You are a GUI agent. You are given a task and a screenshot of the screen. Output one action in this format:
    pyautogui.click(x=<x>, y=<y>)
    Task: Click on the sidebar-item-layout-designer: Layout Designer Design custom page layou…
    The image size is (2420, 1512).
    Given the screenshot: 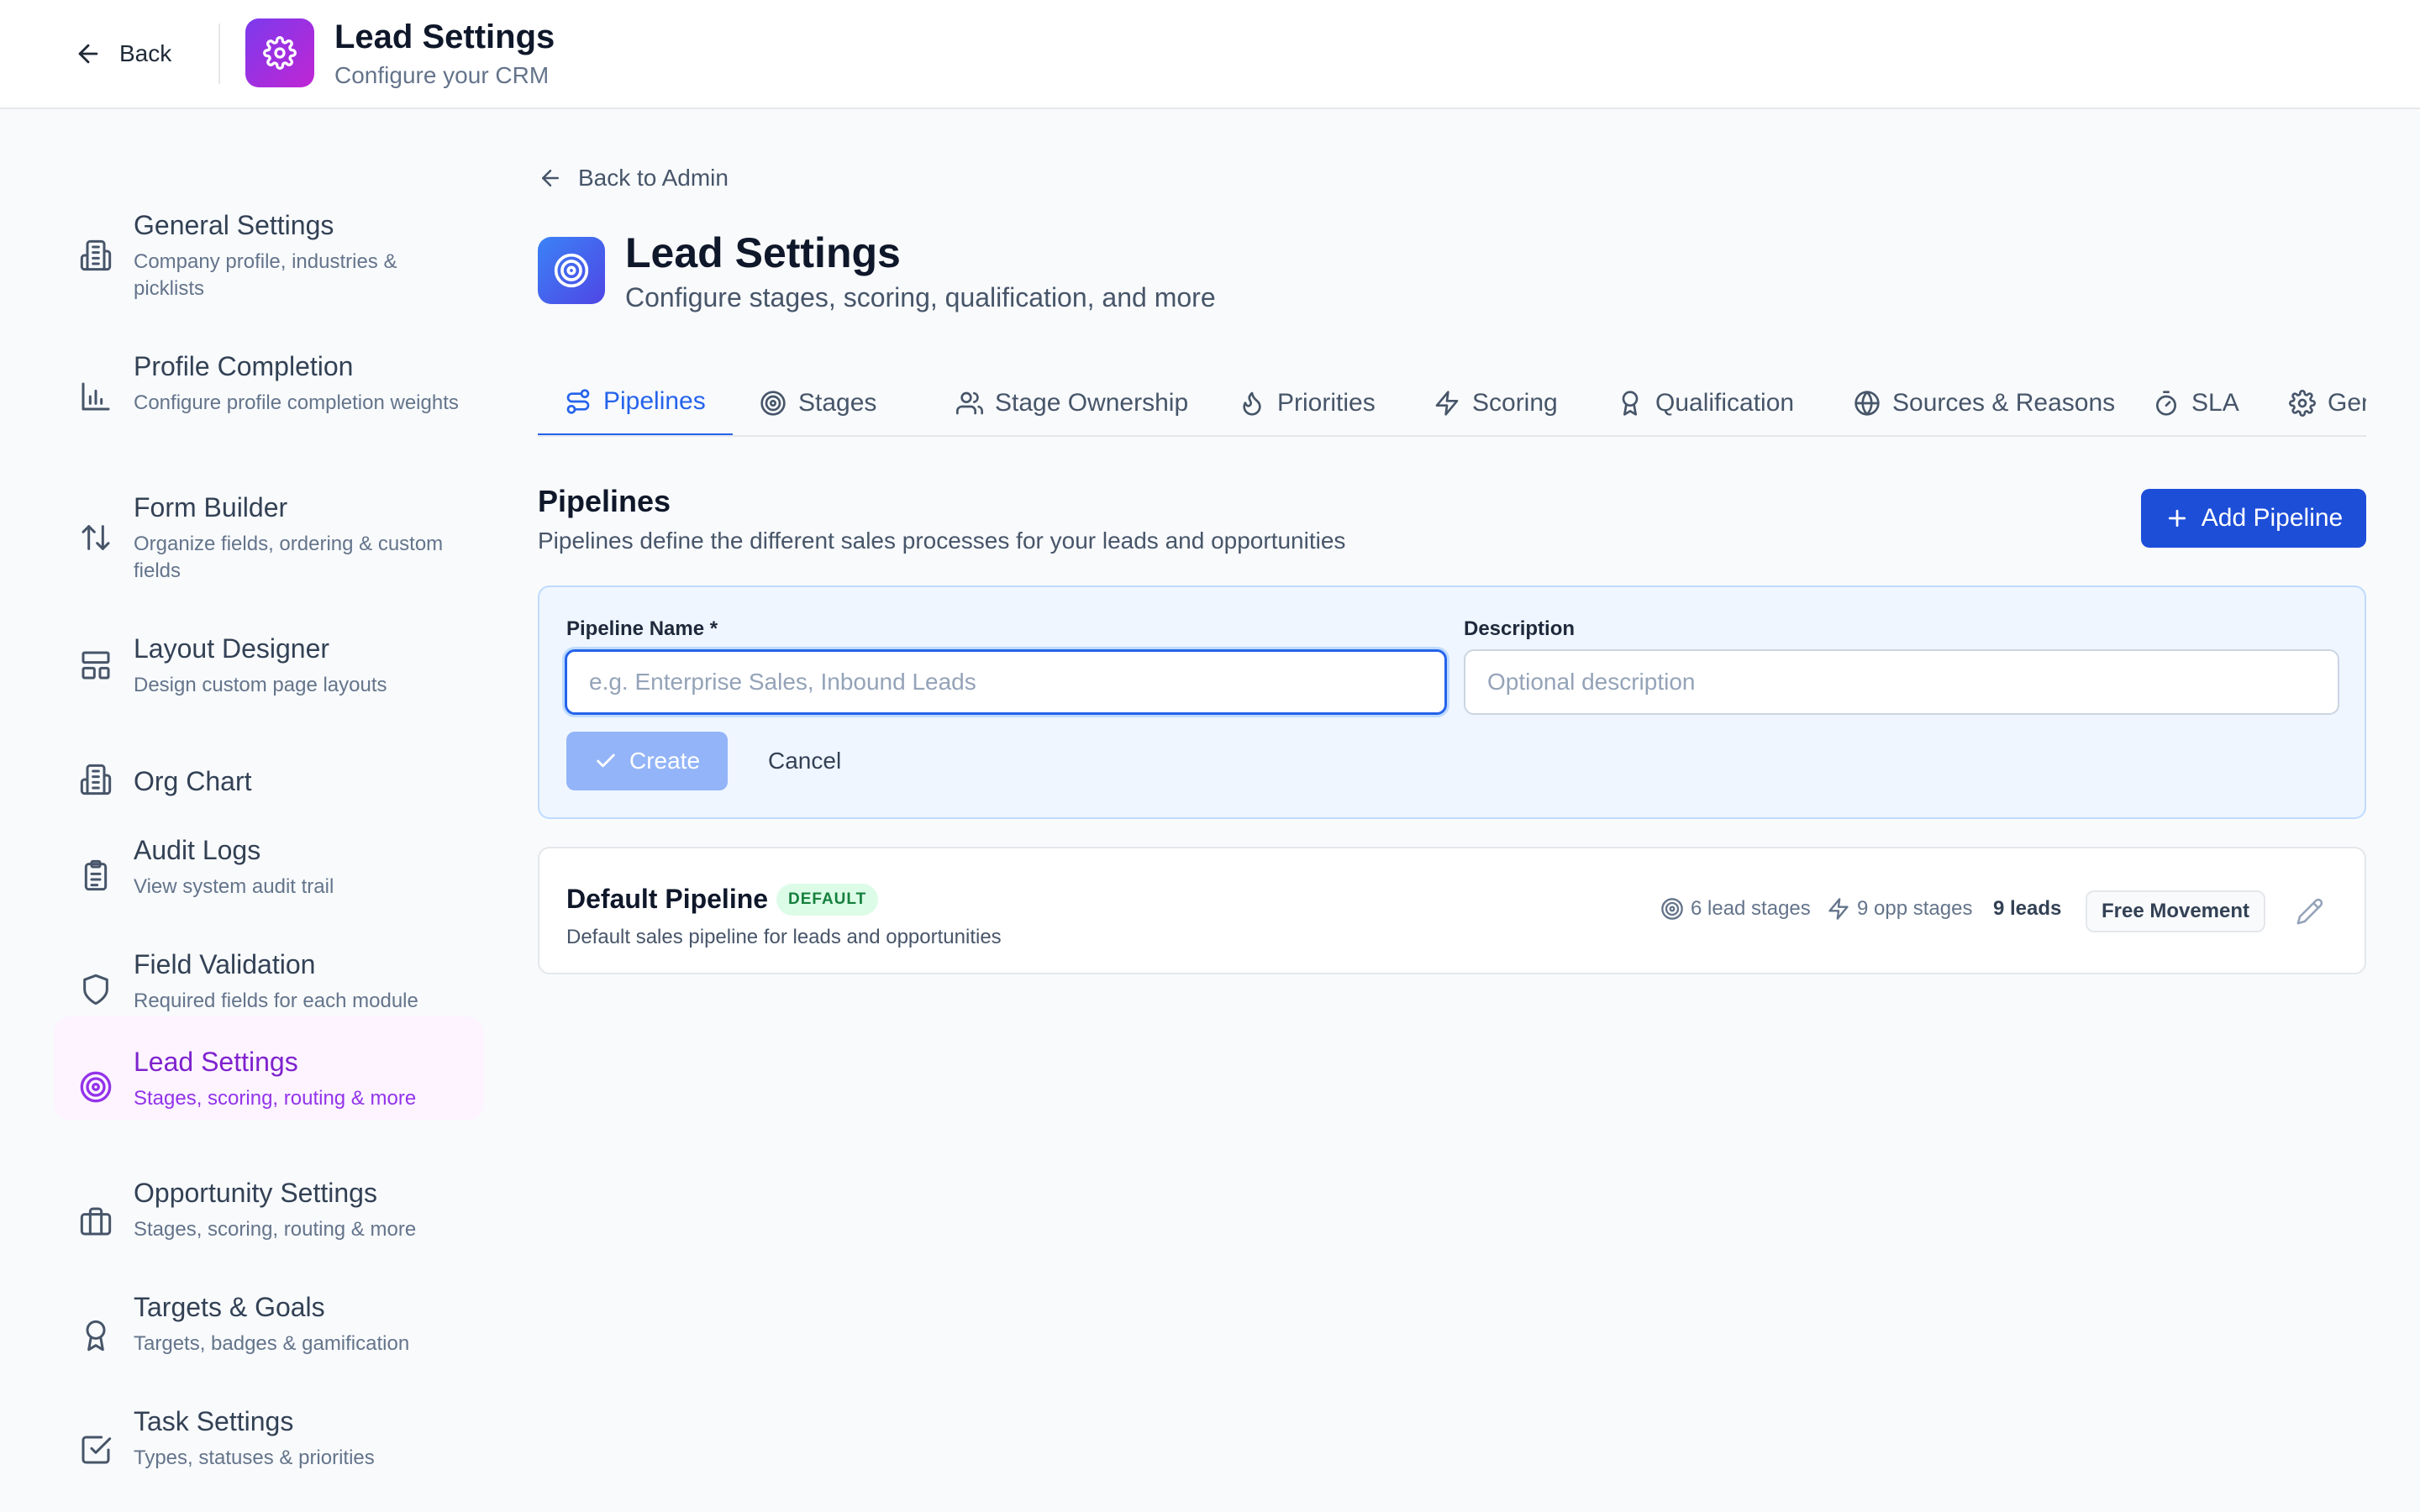 What is the action you would take?
    pyautogui.click(x=269, y=652)
    